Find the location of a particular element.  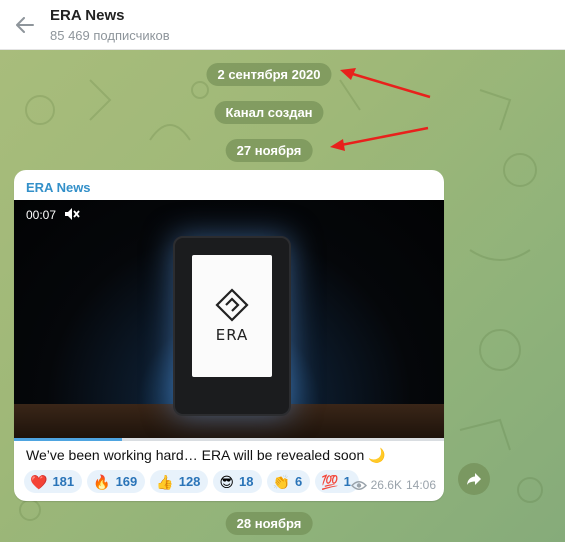

era-logo-icon is located at coordinates (232, 305).